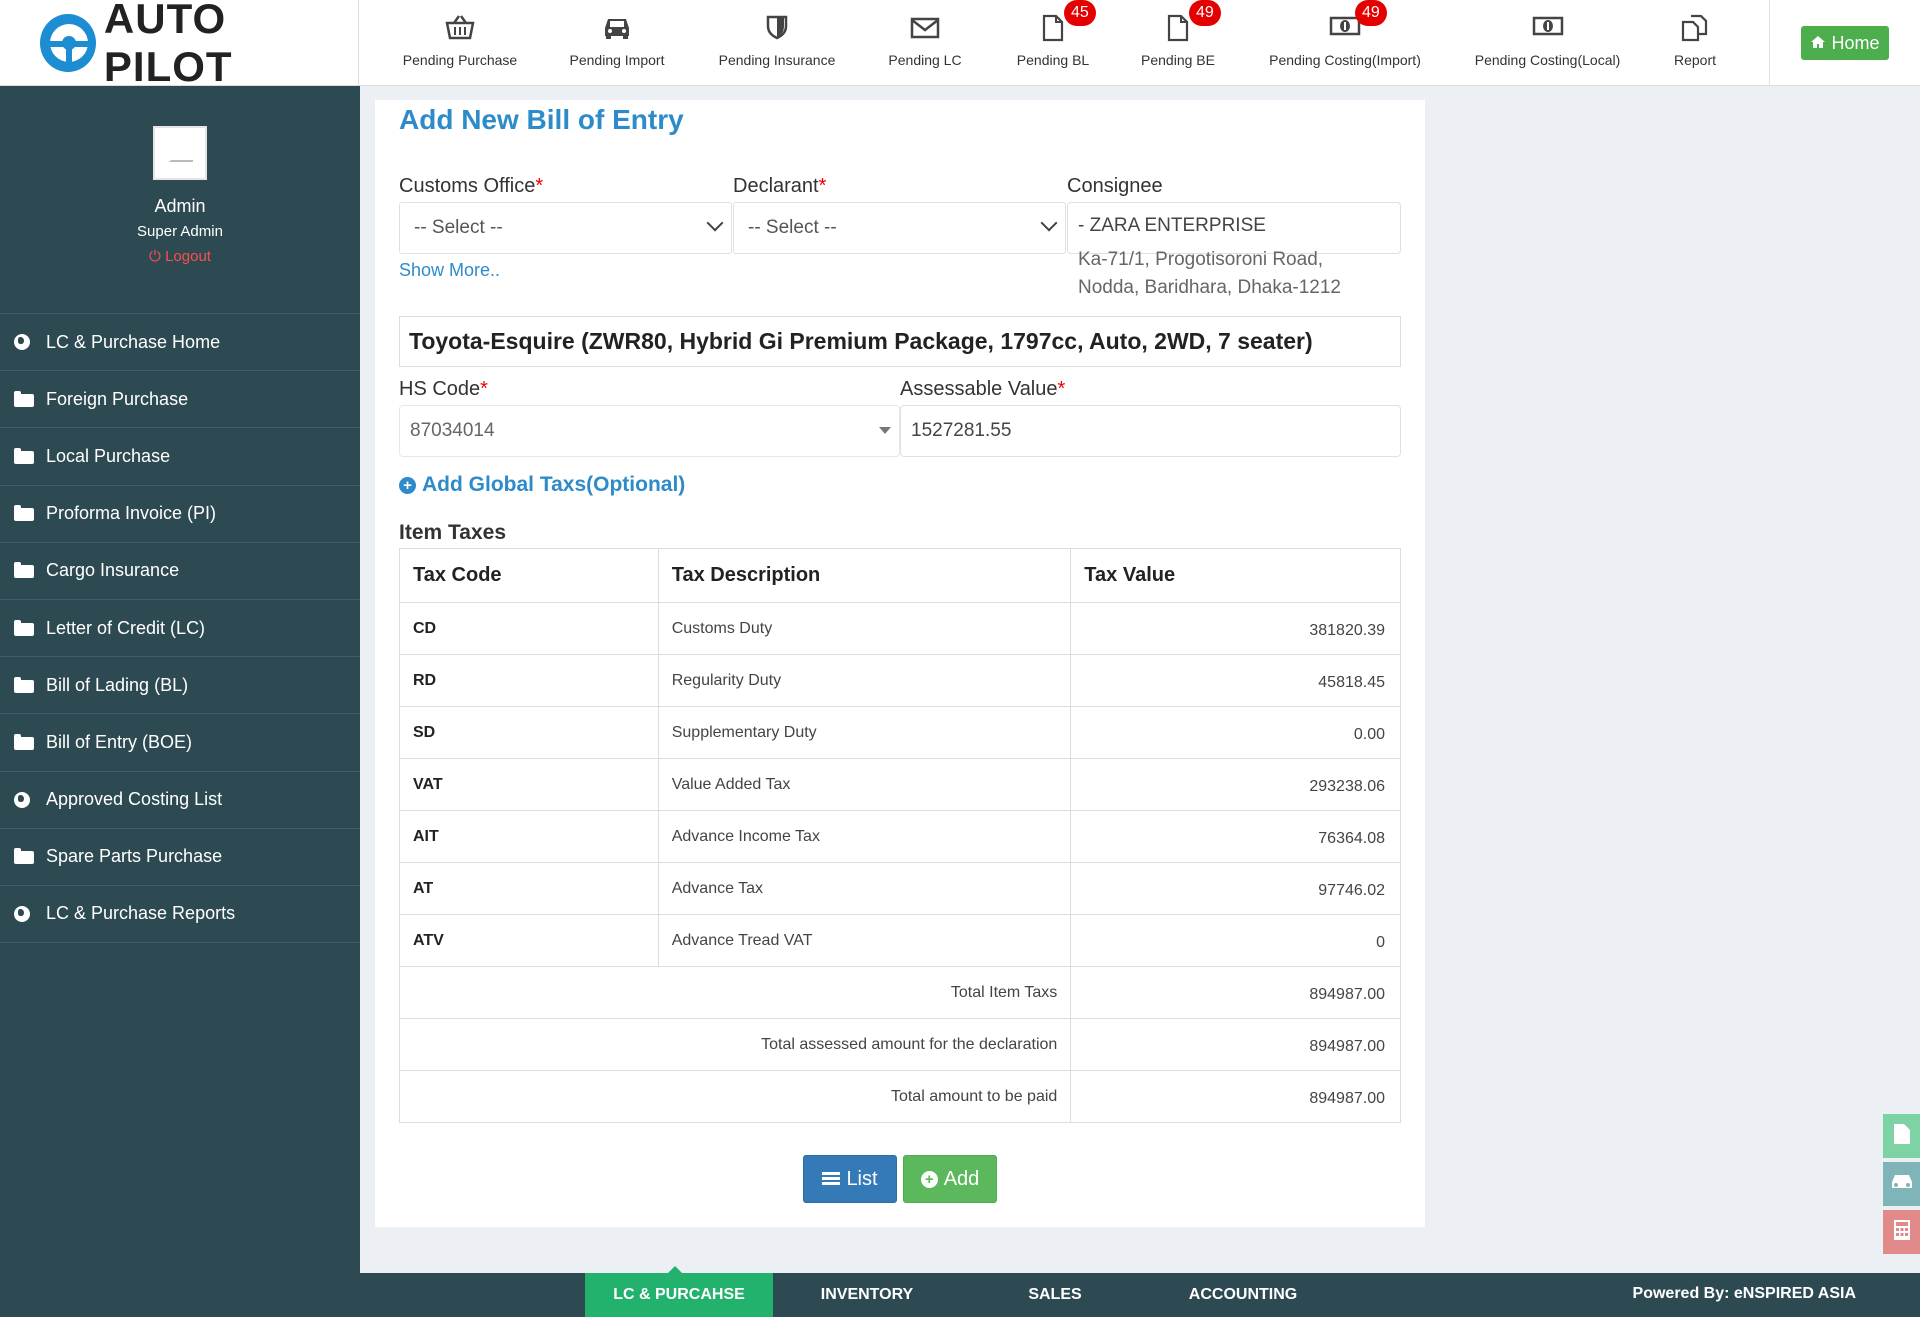 The width and height of the screenshot is (1920, 1317). What do you see at coordinates (1845, 43) in the screenshot?
I see `home-button: Home` at bounding box center [1845, 43].